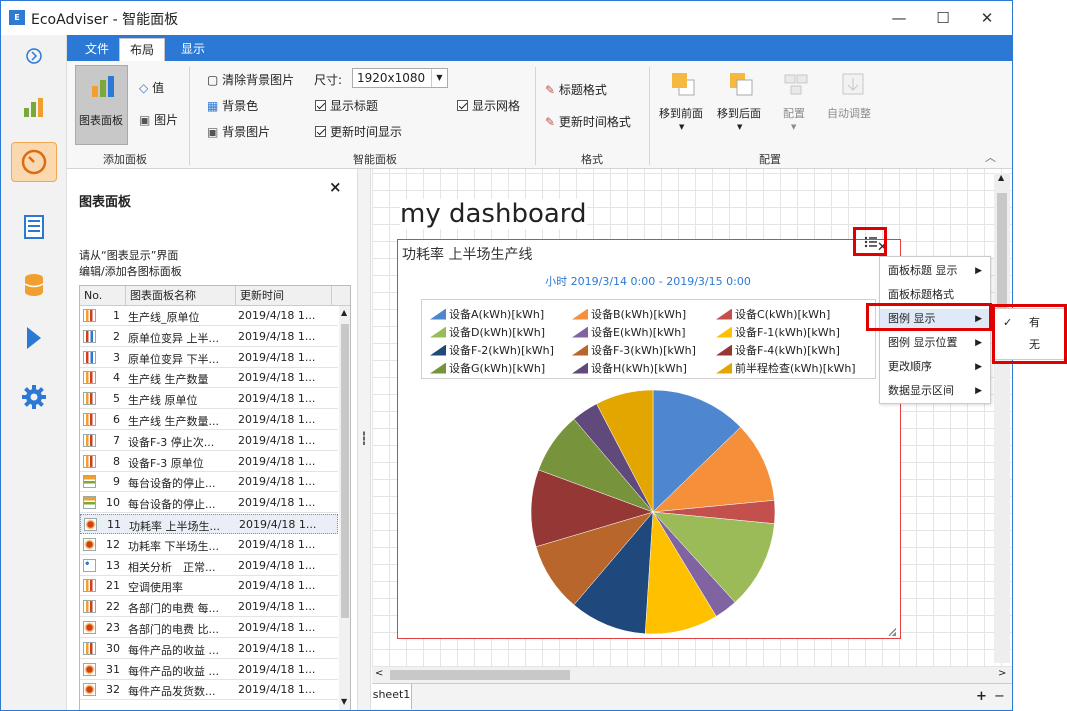 The height and width of the screenshot is (711, 1067). I want to click on canvas-hscrollbar: < >, so click(692, 675).